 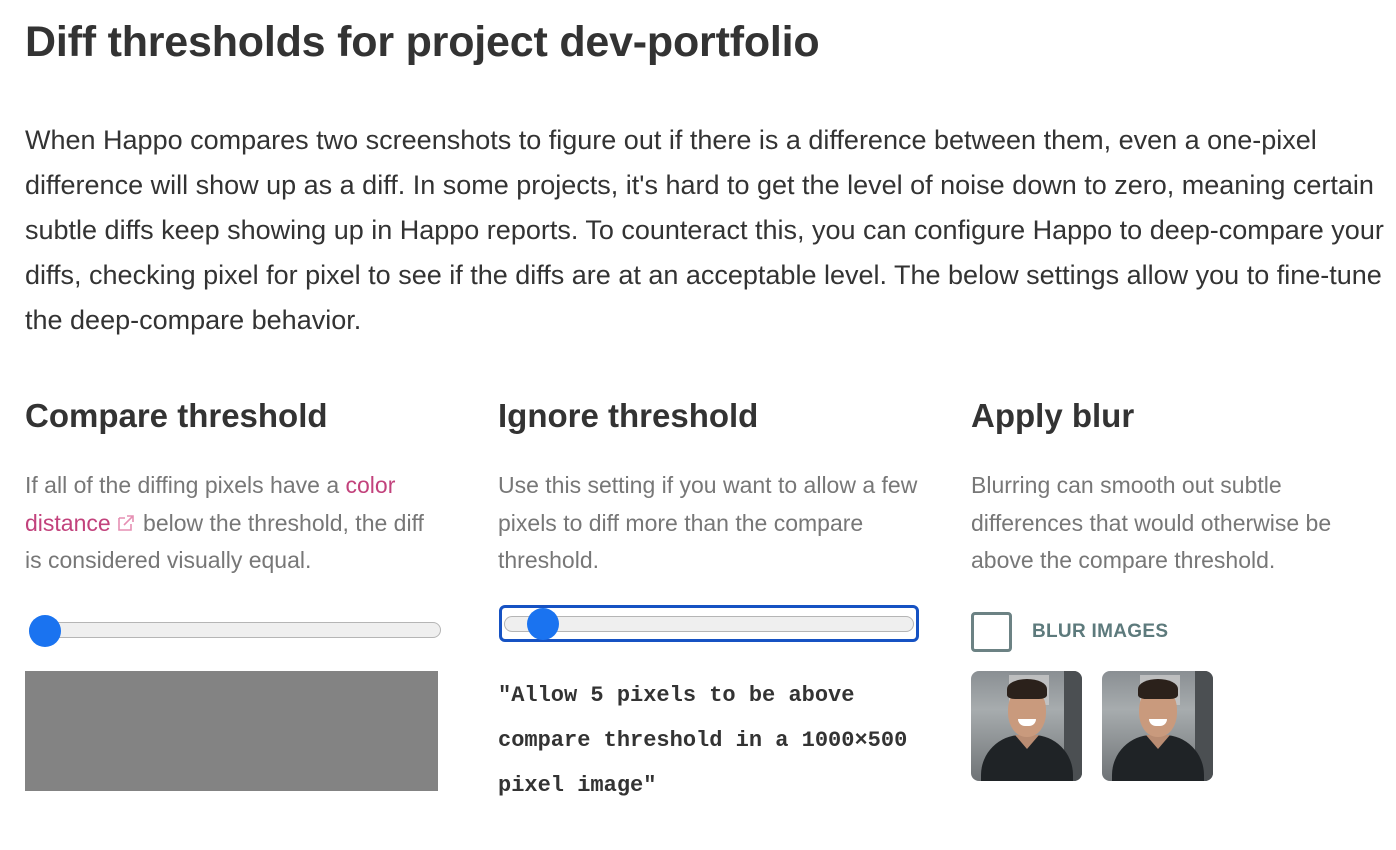 What do you see at coordinates (231, 731) in the screenshot?
I see `compare-threshold-color-preview` at bounding box center [231, 731].